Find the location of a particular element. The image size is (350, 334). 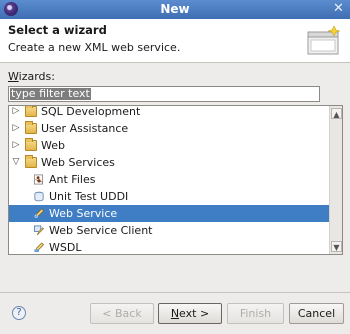

tree-item-label: Unit Test UDDI is located at coordinates (89, 196).